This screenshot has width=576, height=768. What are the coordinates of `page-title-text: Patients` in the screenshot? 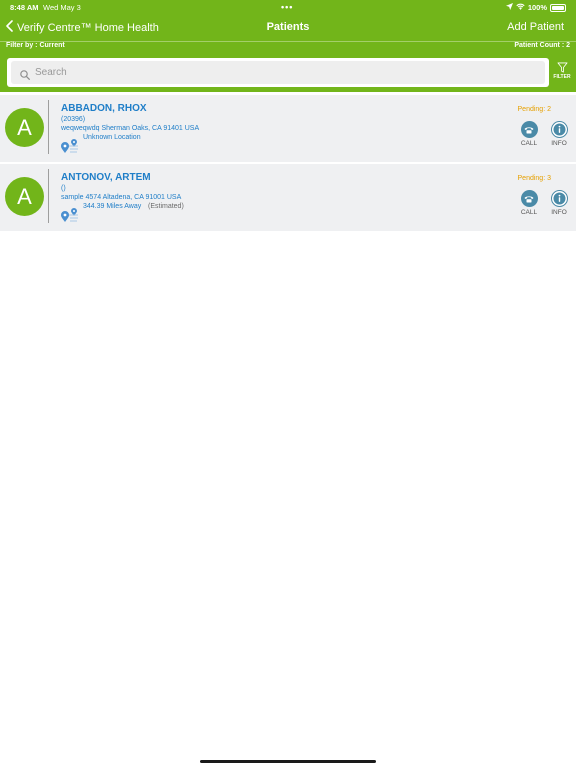 It's located at (288, 27).